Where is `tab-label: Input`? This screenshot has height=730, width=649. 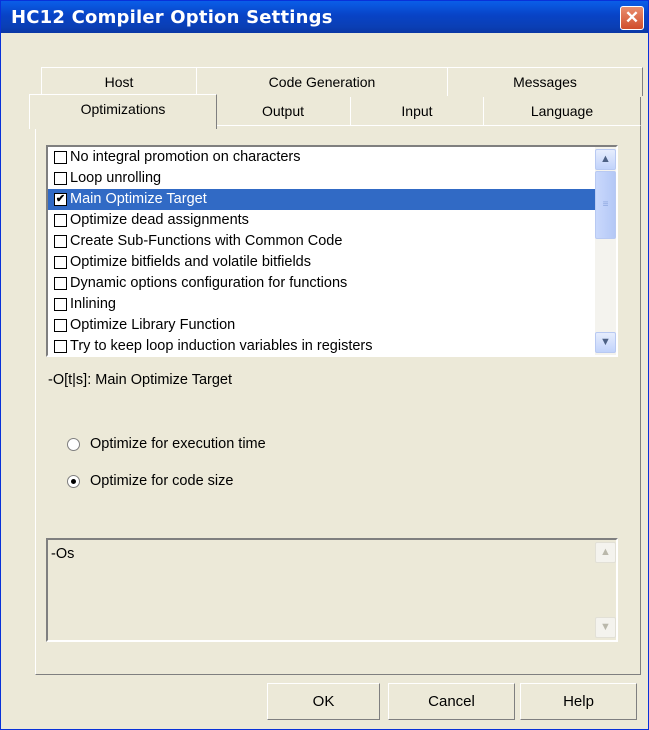
tab-label: Input is located at coordinates (417, 111).